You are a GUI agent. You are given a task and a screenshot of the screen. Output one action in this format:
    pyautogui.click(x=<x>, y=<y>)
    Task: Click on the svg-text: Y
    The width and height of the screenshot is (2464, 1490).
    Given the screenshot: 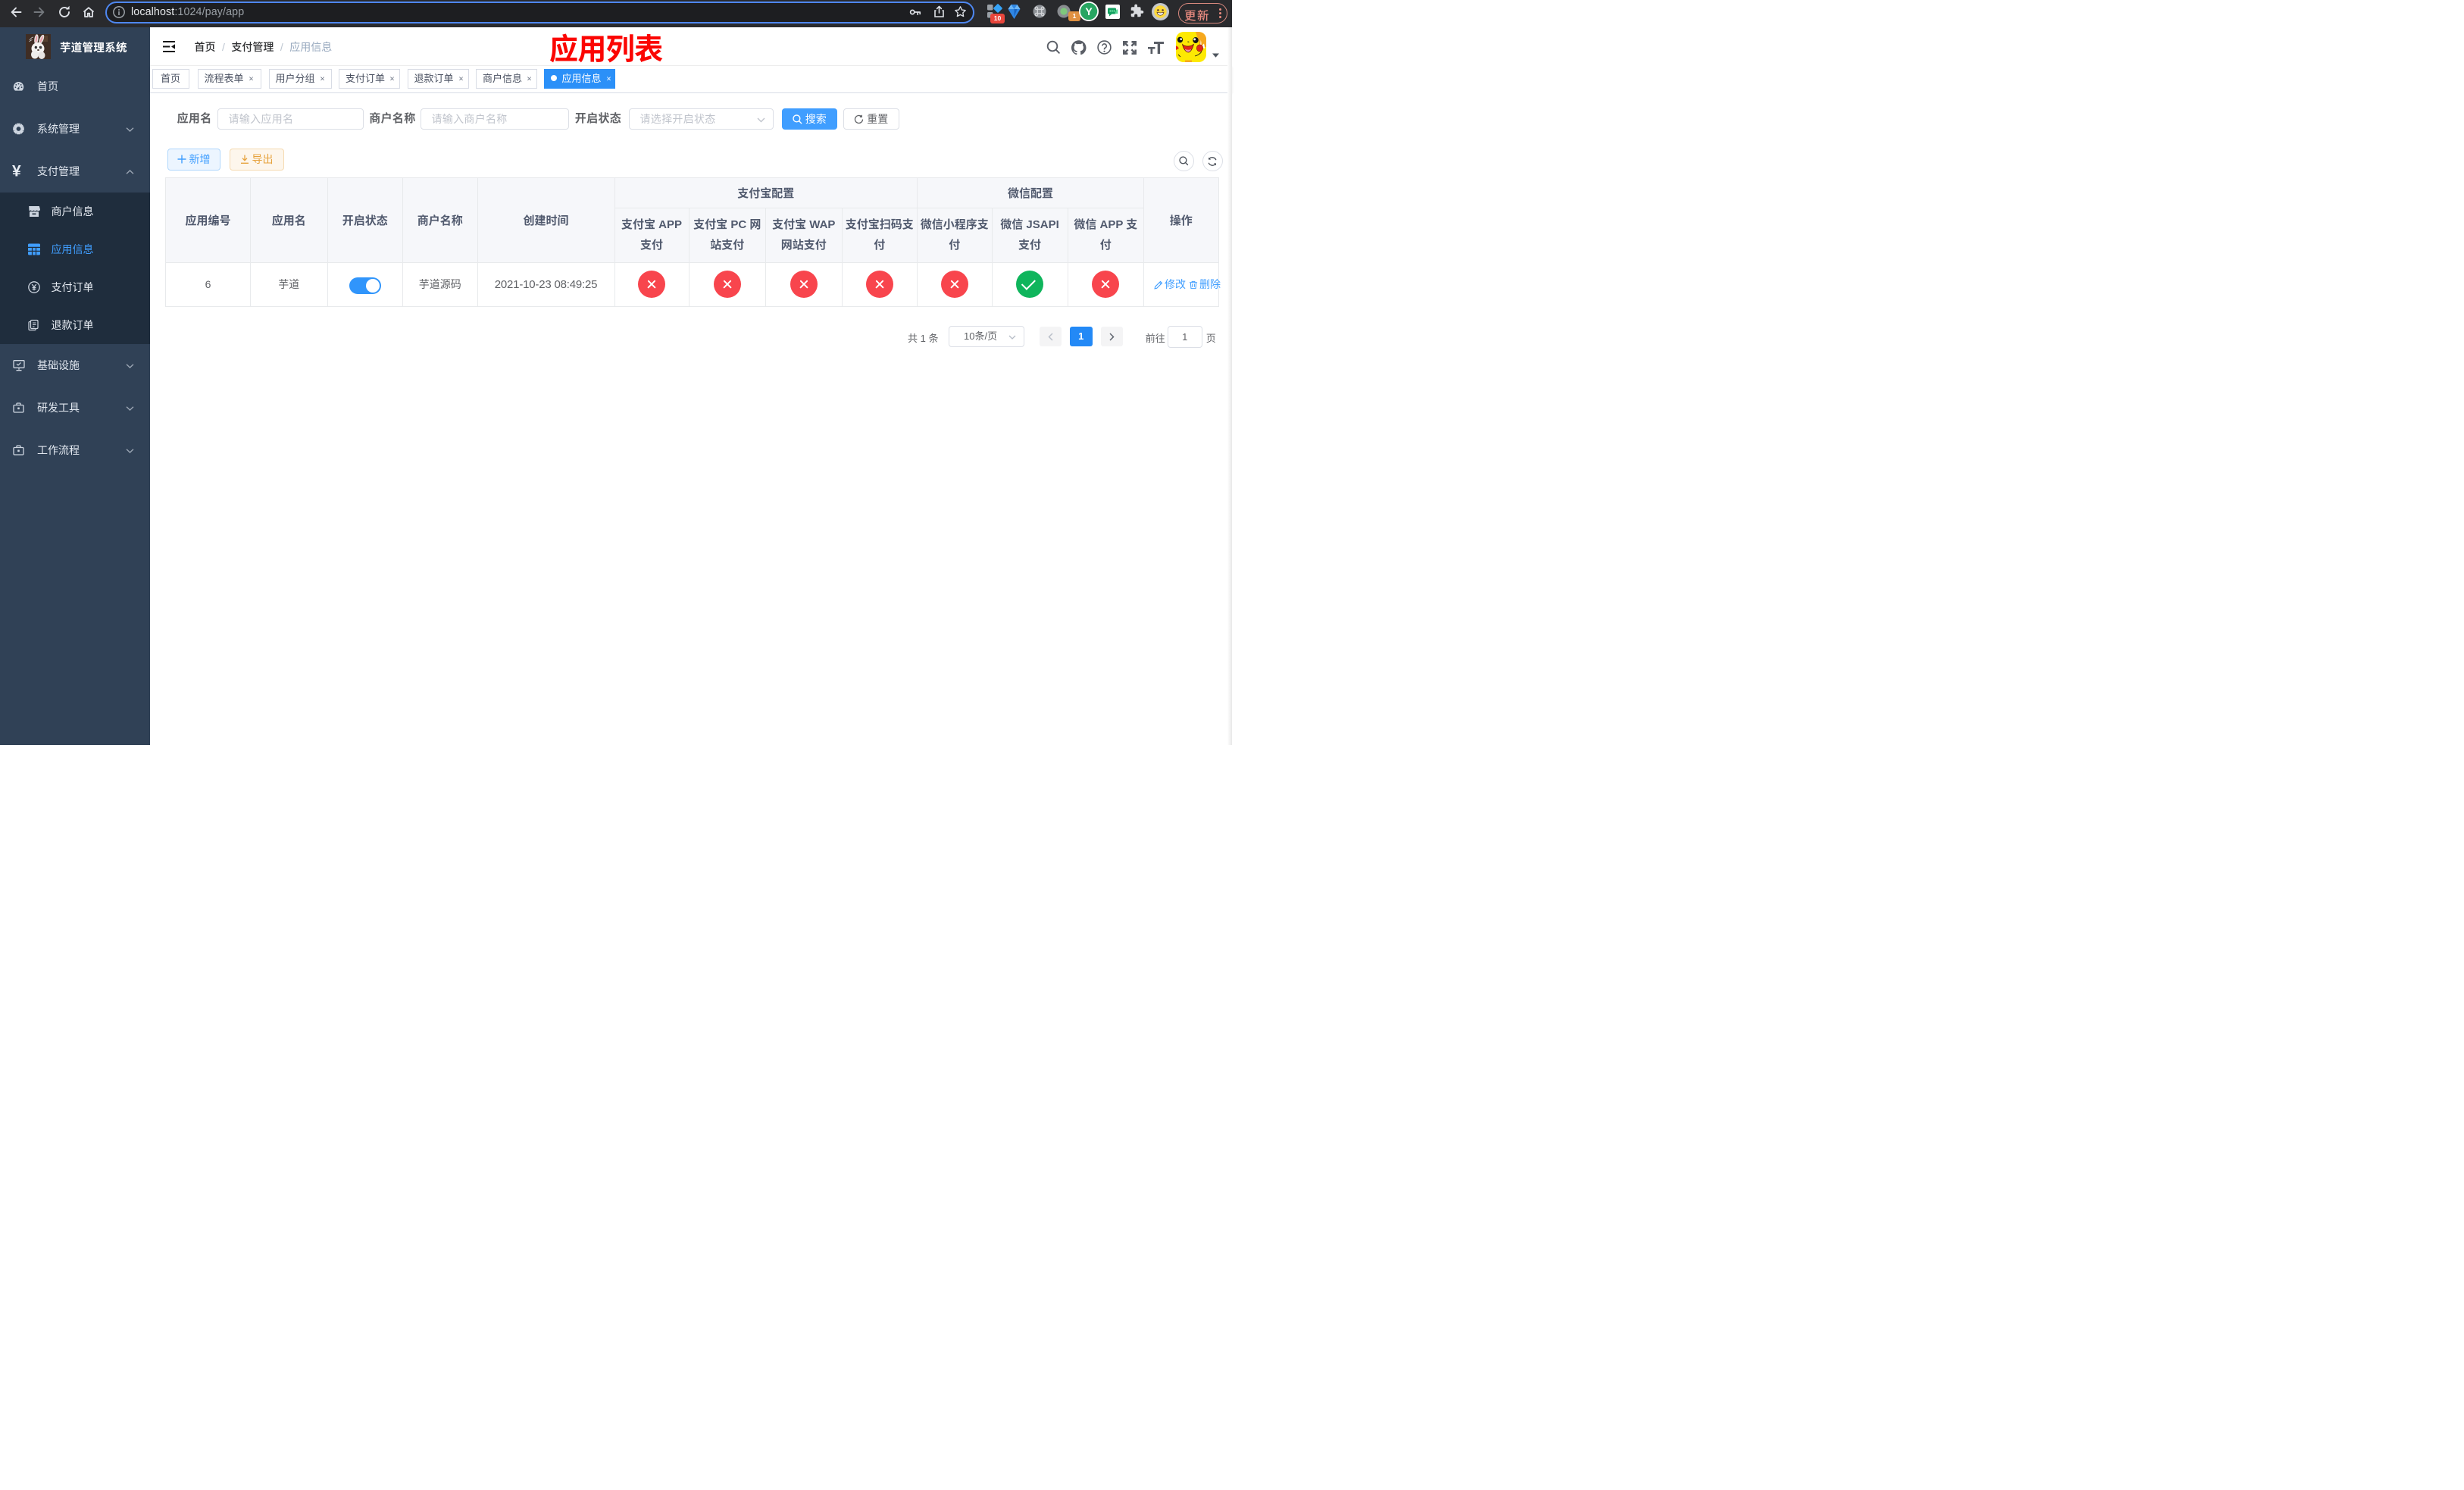 What is the action you would take?
    pyautogui.click(x=1089, y=11)
    